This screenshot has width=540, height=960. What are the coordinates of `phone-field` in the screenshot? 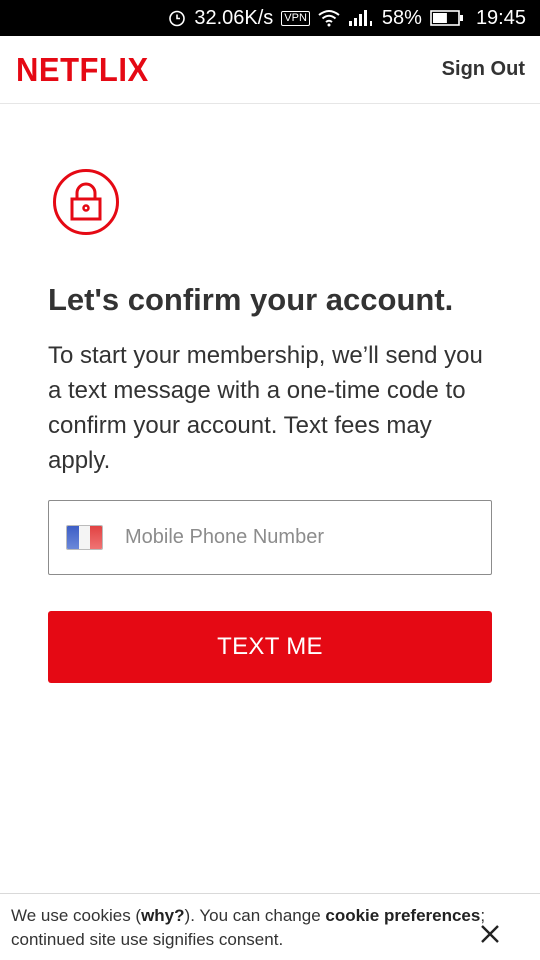 It's located at (270, 537).